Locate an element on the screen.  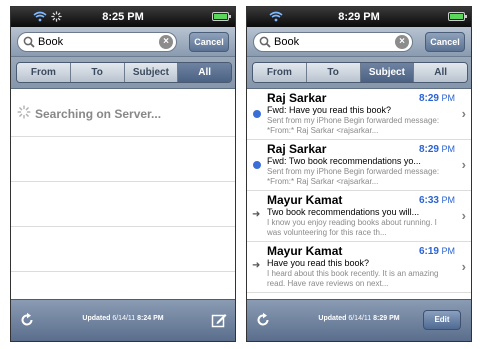
updated-status: Updated 6/14/11 8:24 PM is located at coordinates (123, 318).